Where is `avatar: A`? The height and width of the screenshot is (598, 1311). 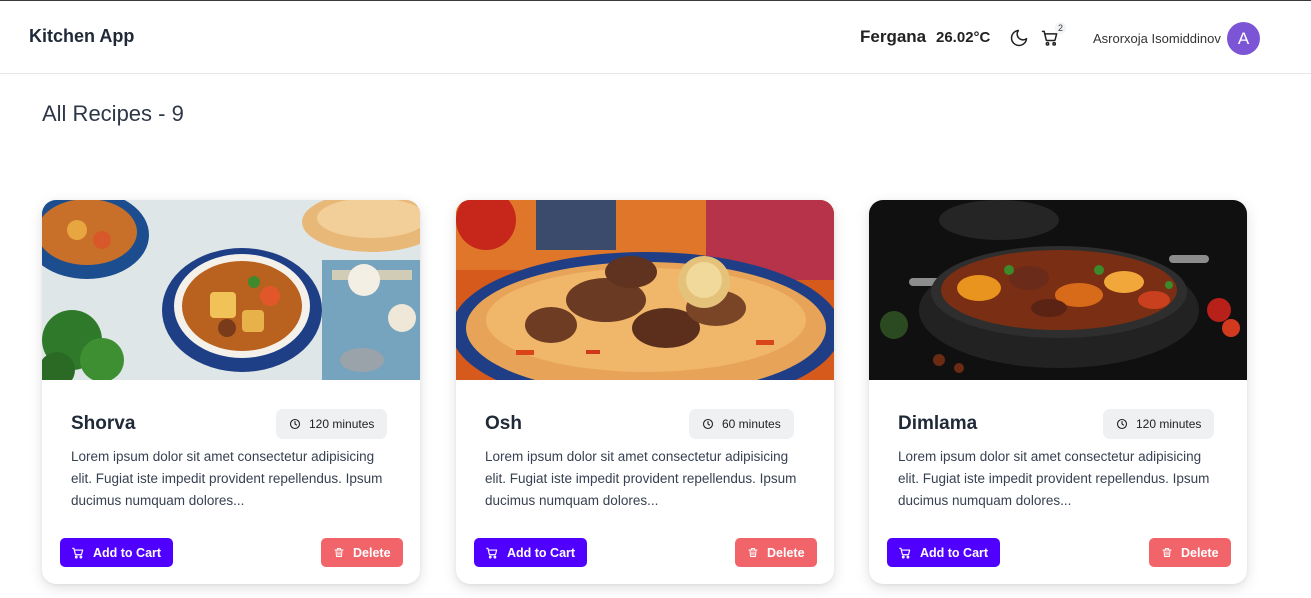 avatar: A is located at coordinates (1243, 38).